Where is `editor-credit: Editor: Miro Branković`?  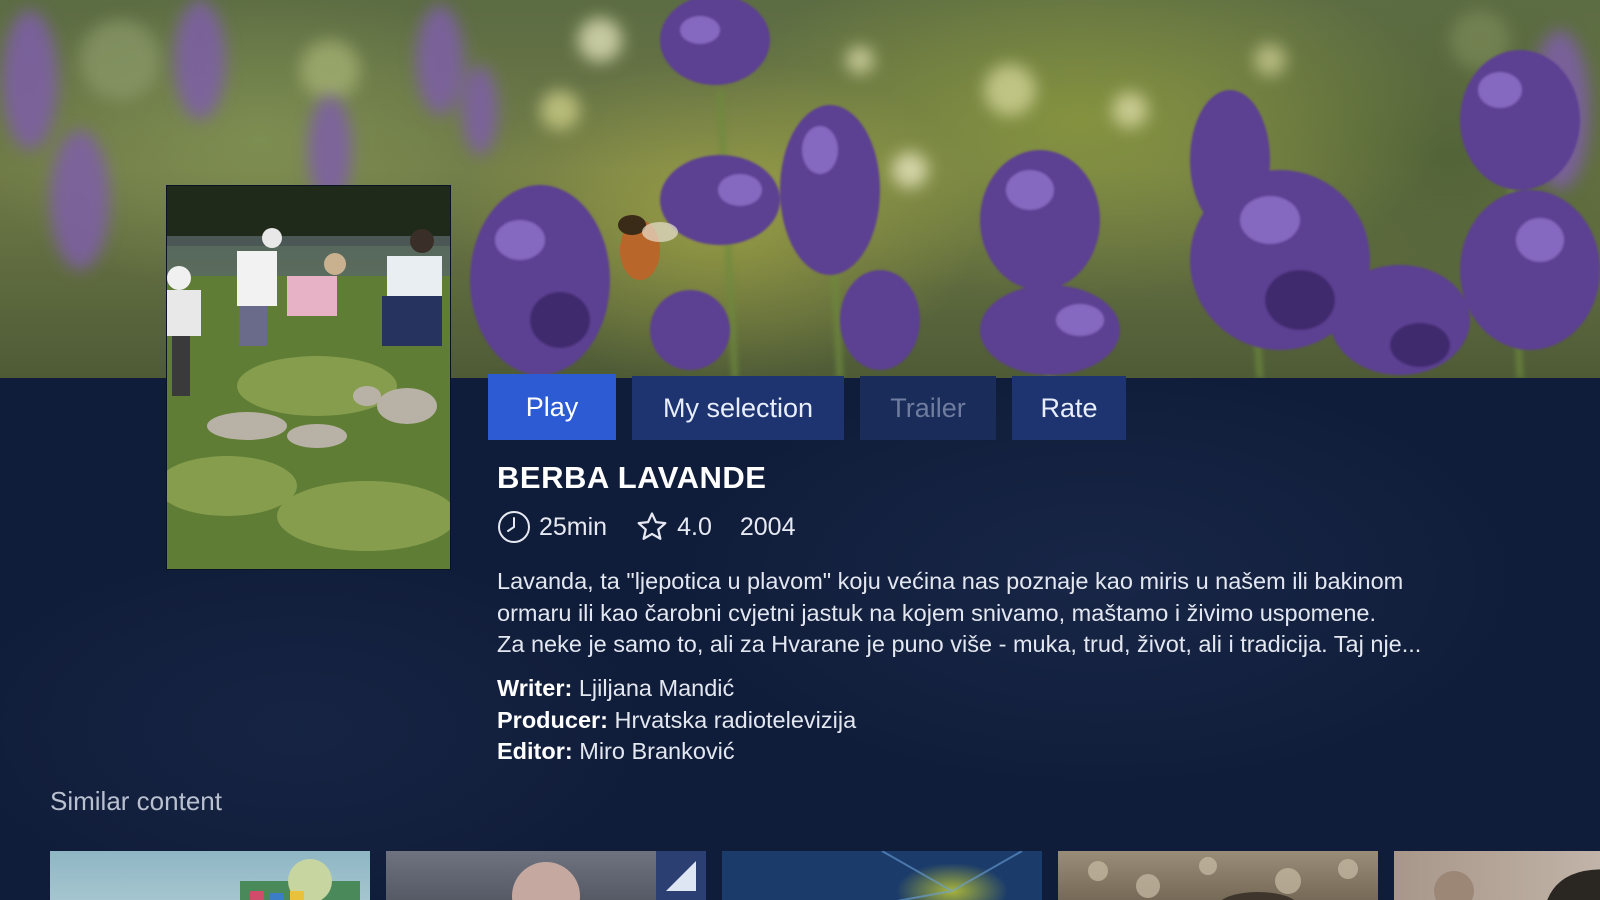 editor-credit: Editor: Miro Branković is located at coordinates (676, 752).